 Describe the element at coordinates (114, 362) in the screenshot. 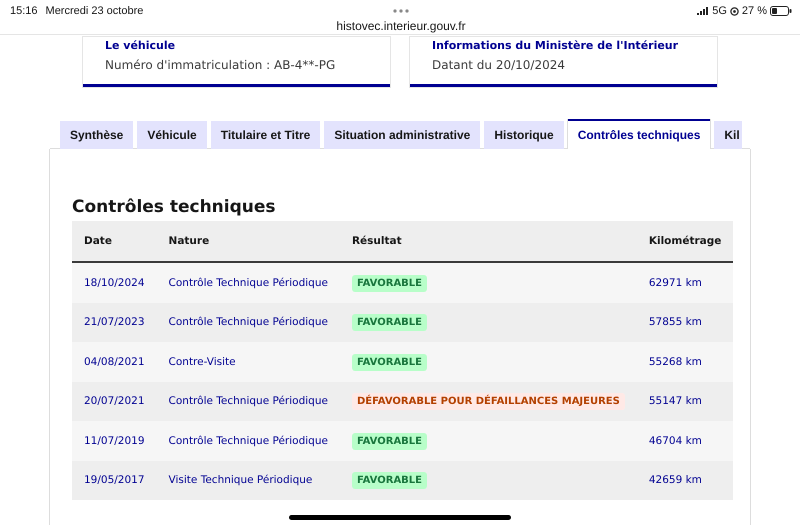

I see `date-link: 04/08/2021` at that location.